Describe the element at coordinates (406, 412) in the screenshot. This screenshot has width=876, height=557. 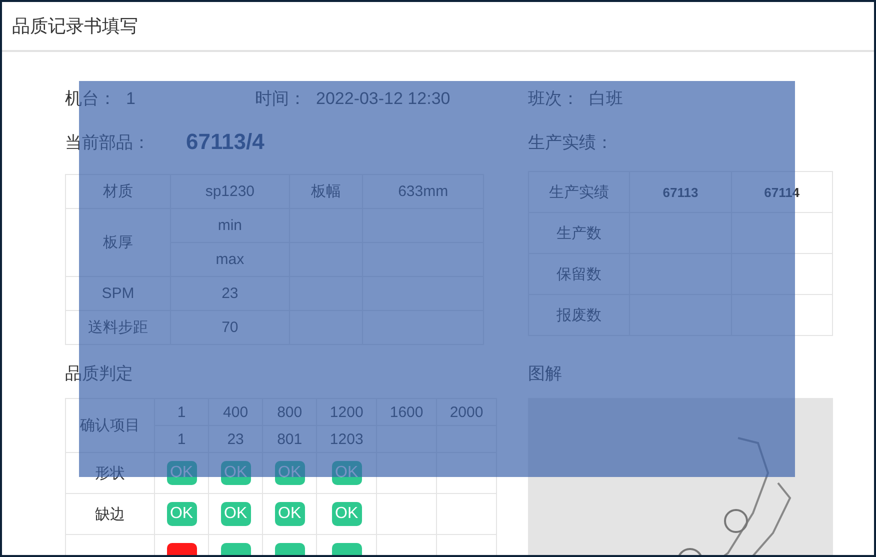
I see `column-header: 1600` at that location.